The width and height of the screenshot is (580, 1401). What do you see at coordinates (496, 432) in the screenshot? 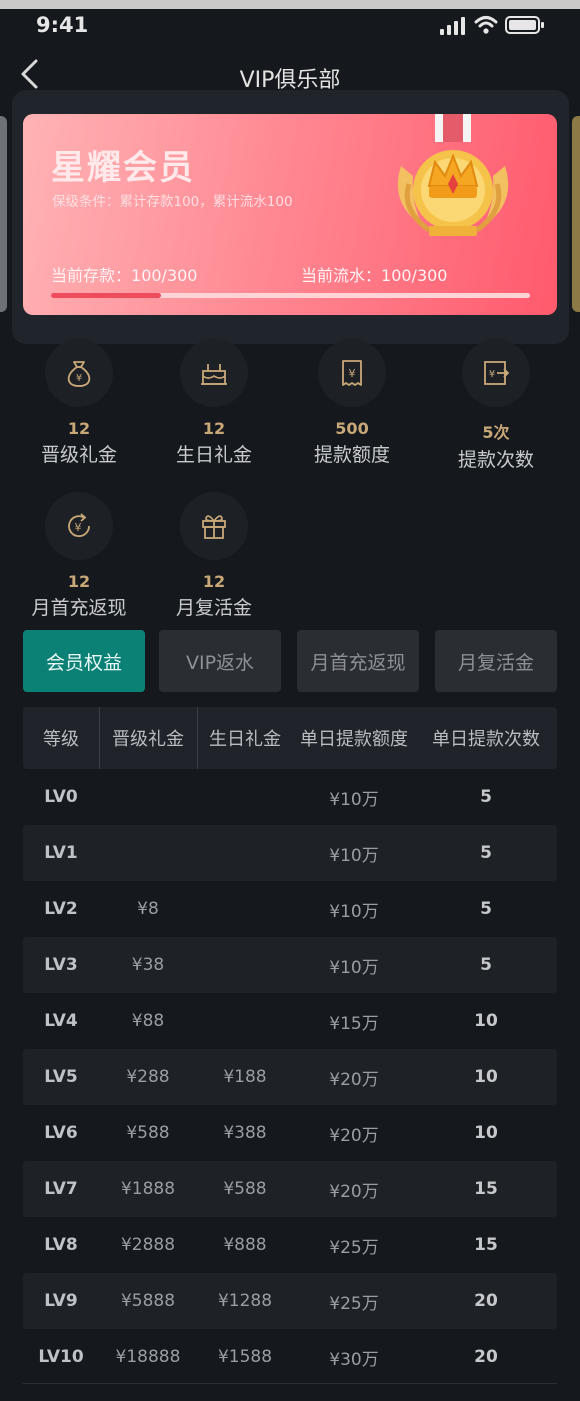
I see `benefit-value: 5次` at bounding box center [496, 432].